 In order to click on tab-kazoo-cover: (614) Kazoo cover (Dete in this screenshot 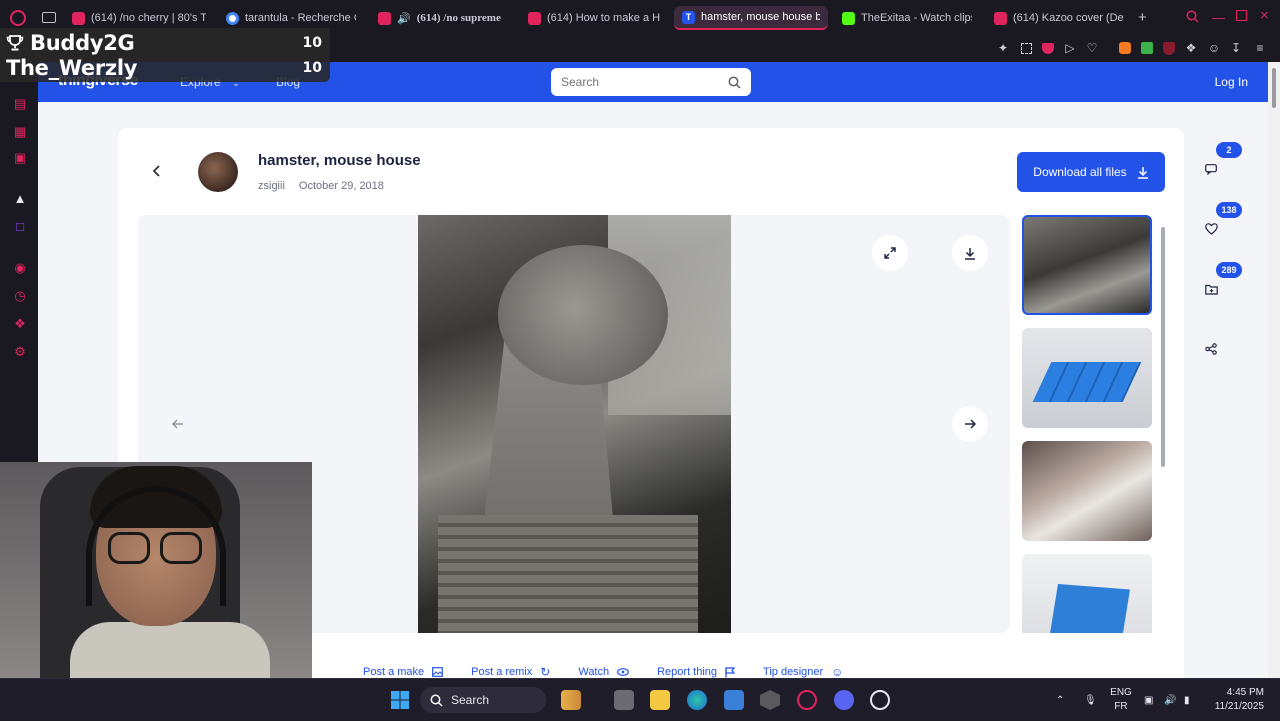, I will do `click(1059, 18)`.